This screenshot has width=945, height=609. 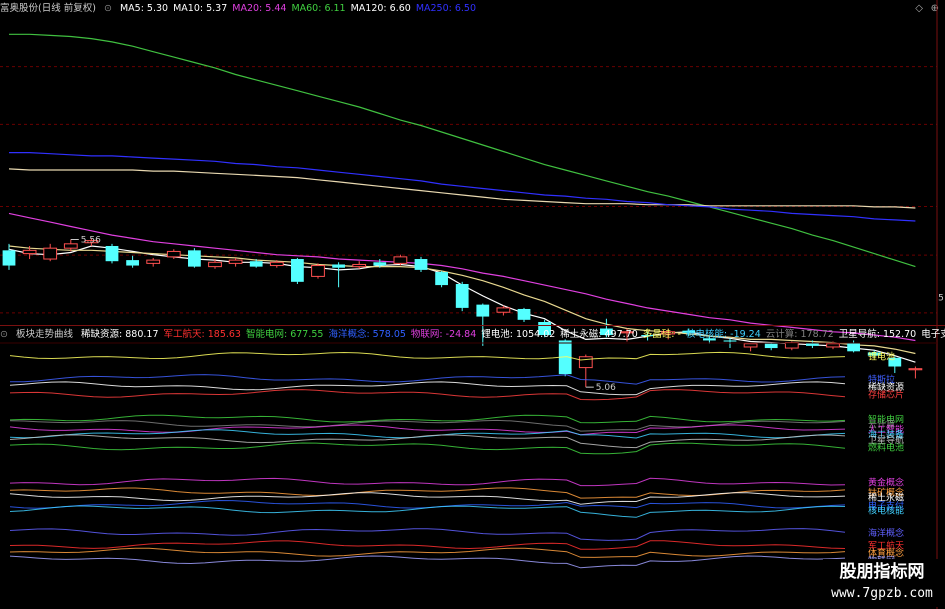 What do you see at coordinates (284, 334) in the screenshot?
I see `sector-legend-label: 智能电网: 677.55` at bounding box center [284, 334].